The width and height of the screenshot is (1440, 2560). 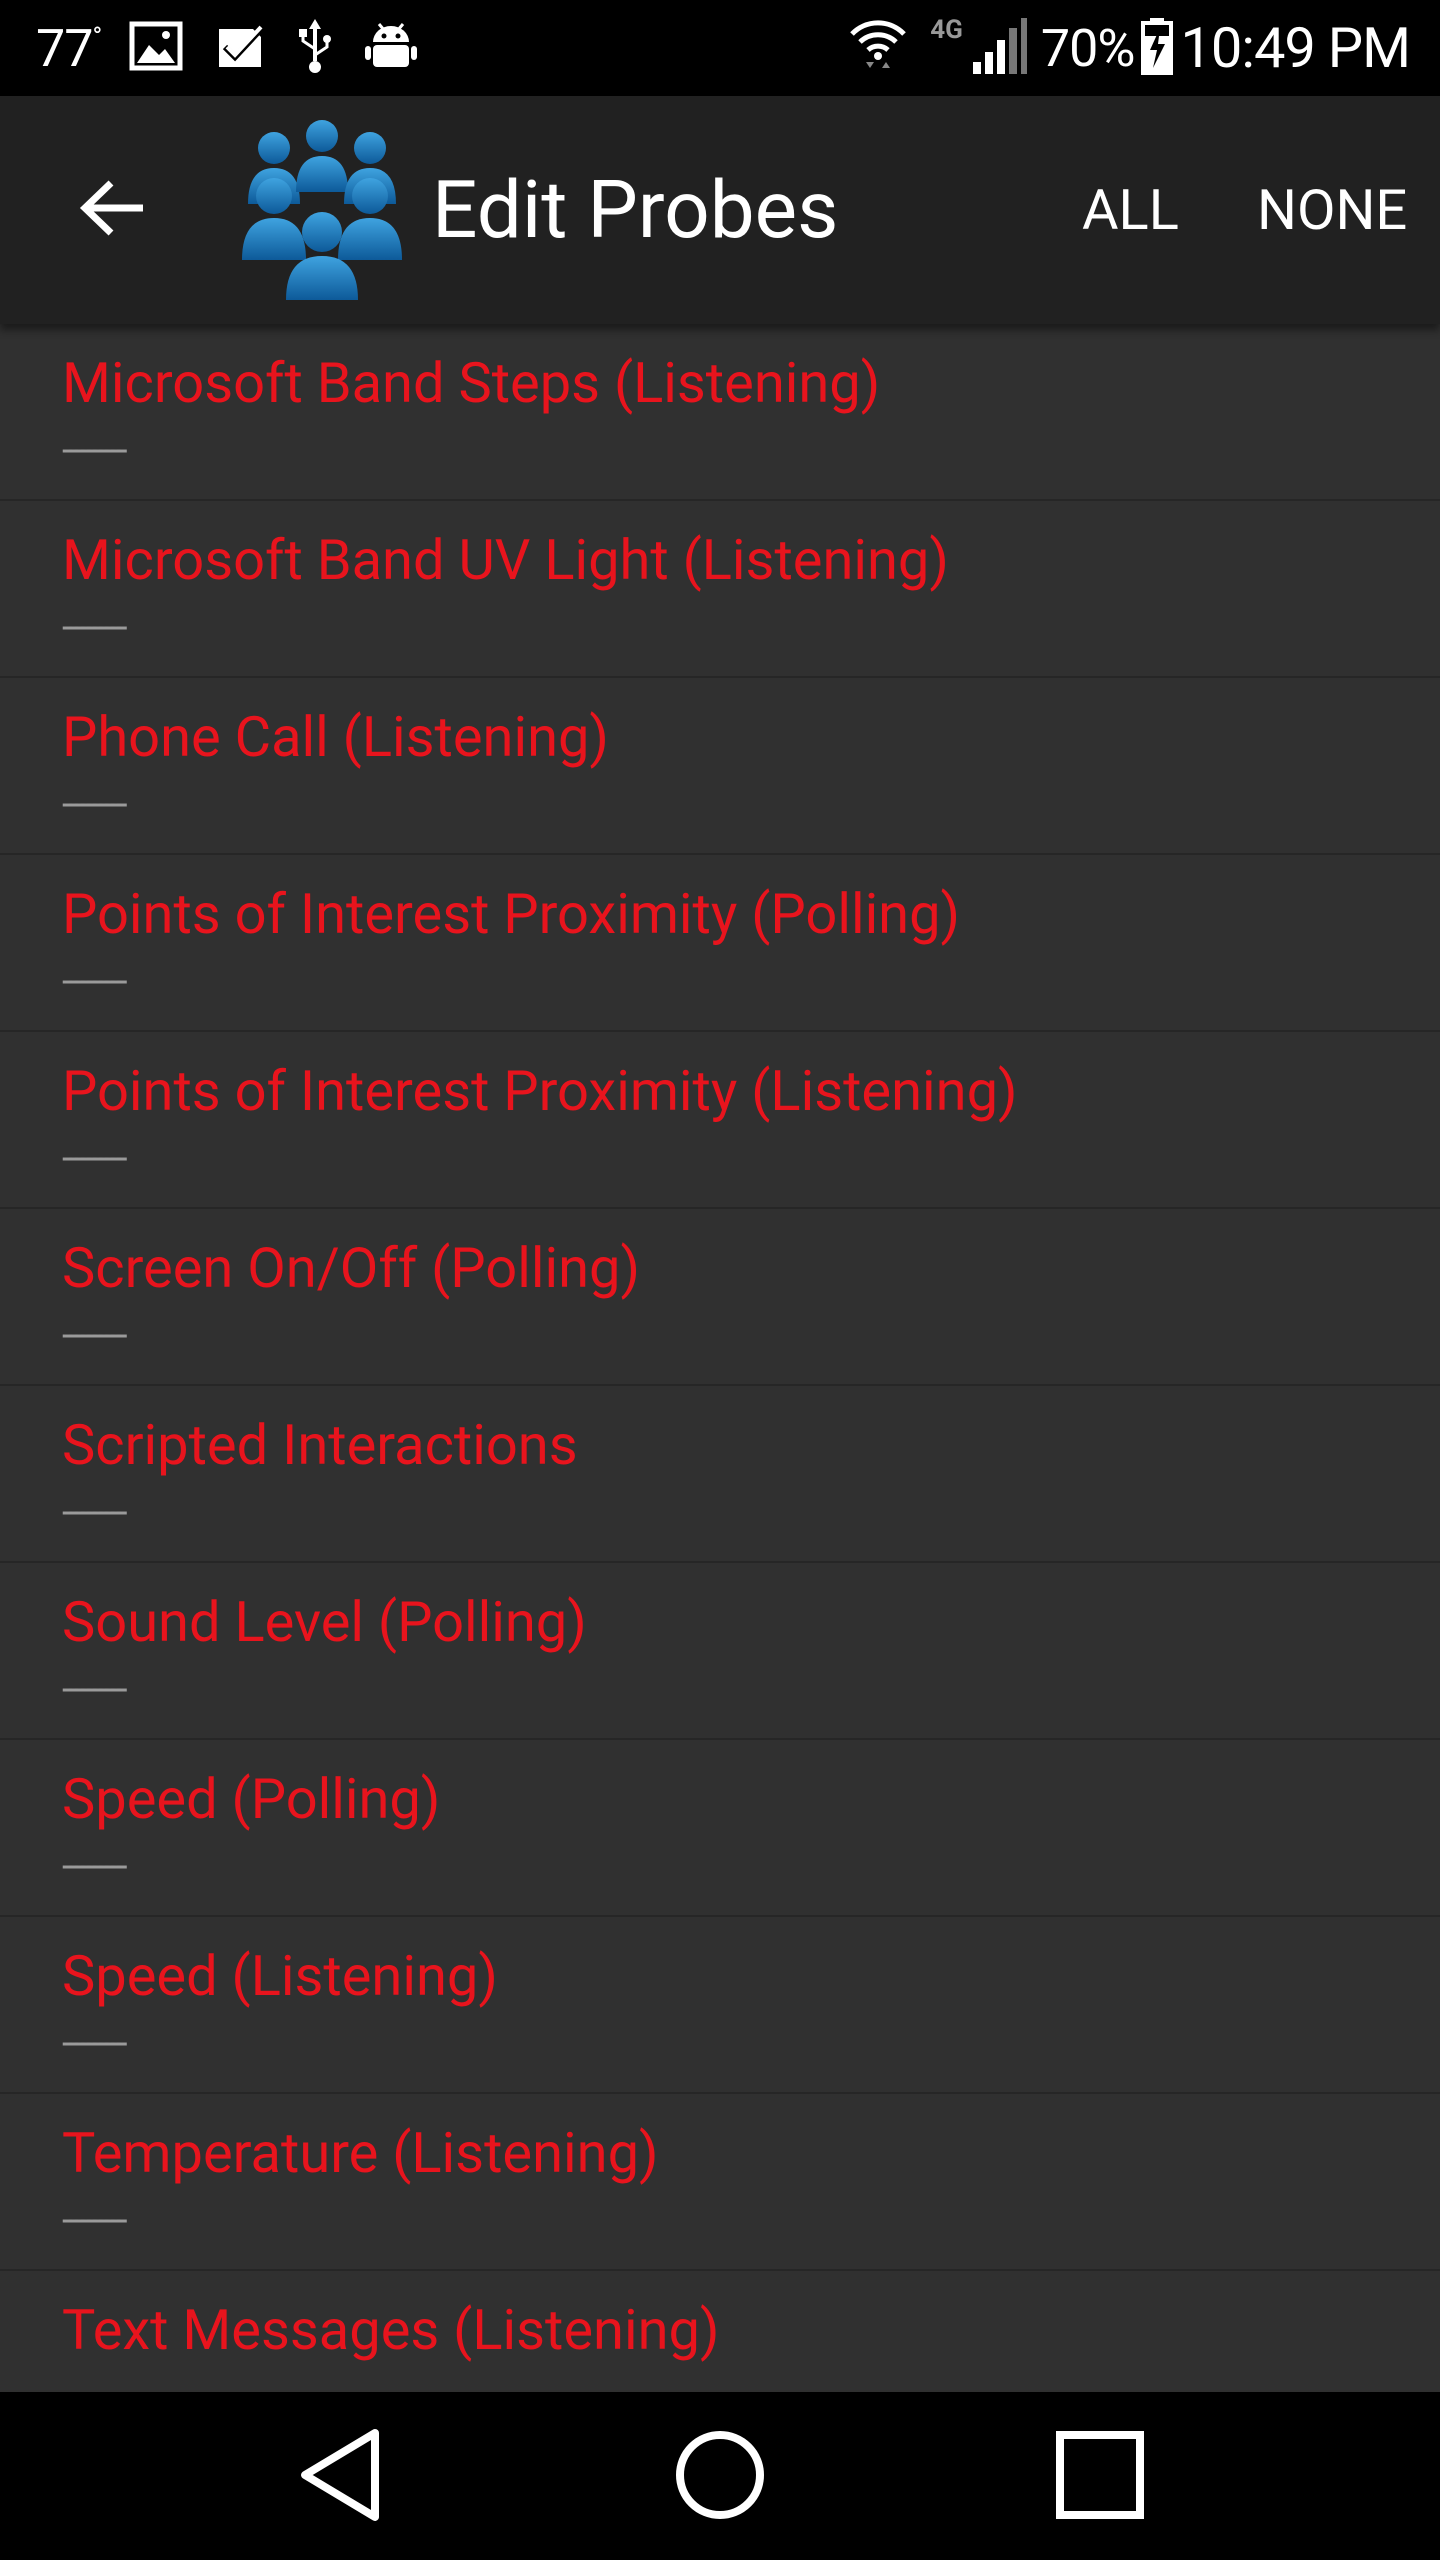 What do you see at coordinates (999, 48) in the screenshot?
I see `cell-signal-icon` at bounding box center [999, 48].